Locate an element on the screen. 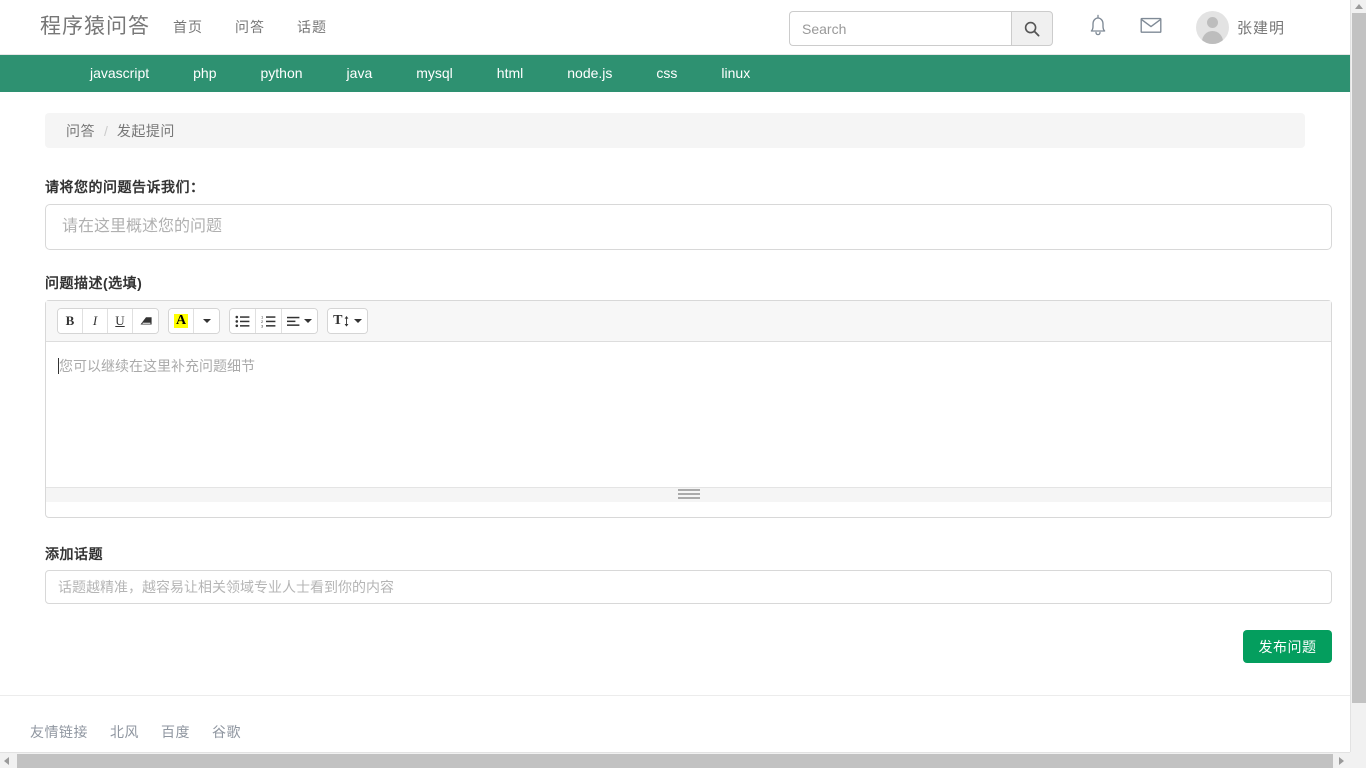  underline-icon: U is located at coordinates (120, 321).